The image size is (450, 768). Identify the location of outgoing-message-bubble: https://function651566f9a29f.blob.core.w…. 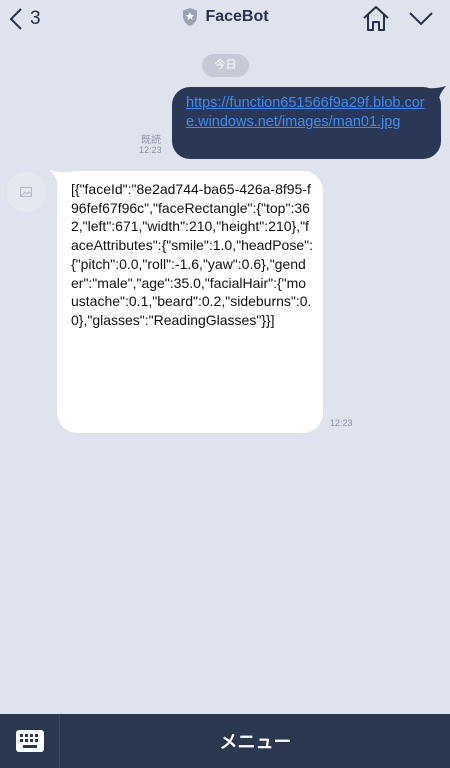
(306, 123).